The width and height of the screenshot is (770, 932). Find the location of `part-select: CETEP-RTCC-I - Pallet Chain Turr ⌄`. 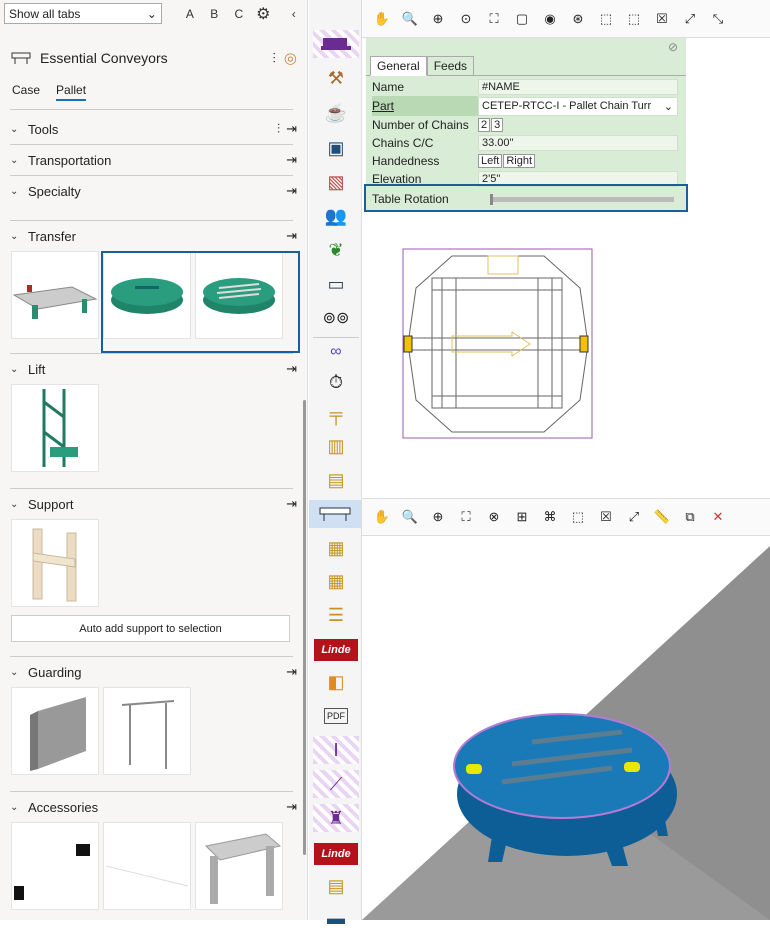

part-select: CETEP-RTCC-I - Pallet Chain Turr ⌄ is located at coordinates (578, 106).